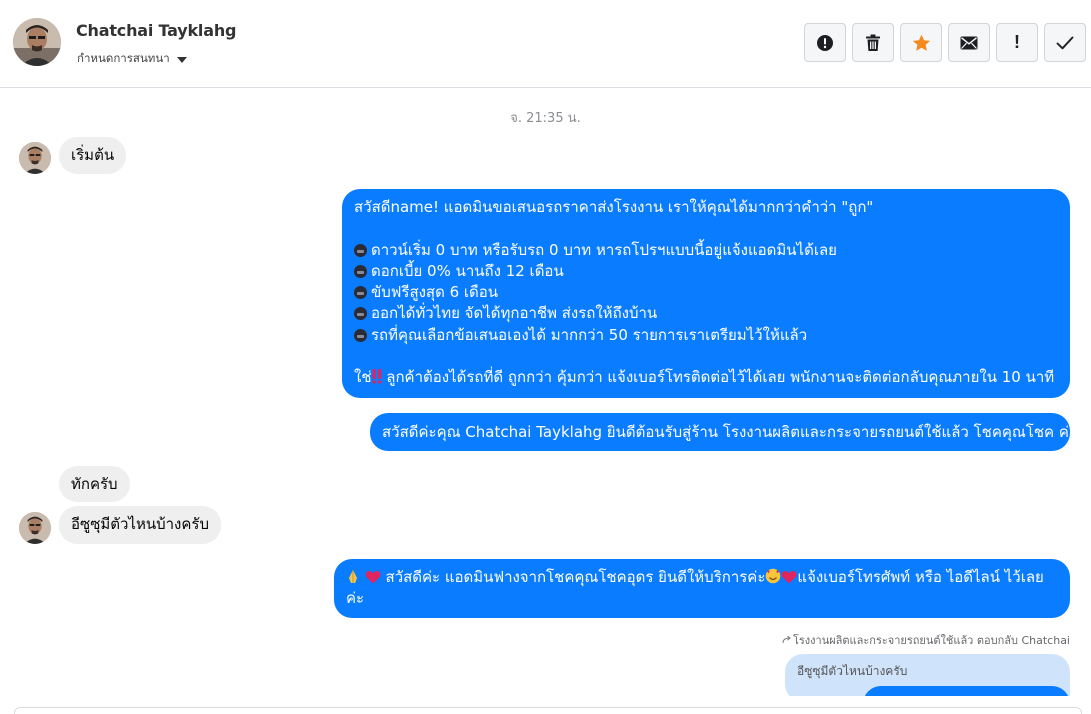 This screenshot has width=1091, height=714. What do you see at coordinates (706, 271) in the screenshot?
I see `message-bullet: ดอกเบี้ย 0% นานถึง 12 เดือน` at bounding box center [706, 271].